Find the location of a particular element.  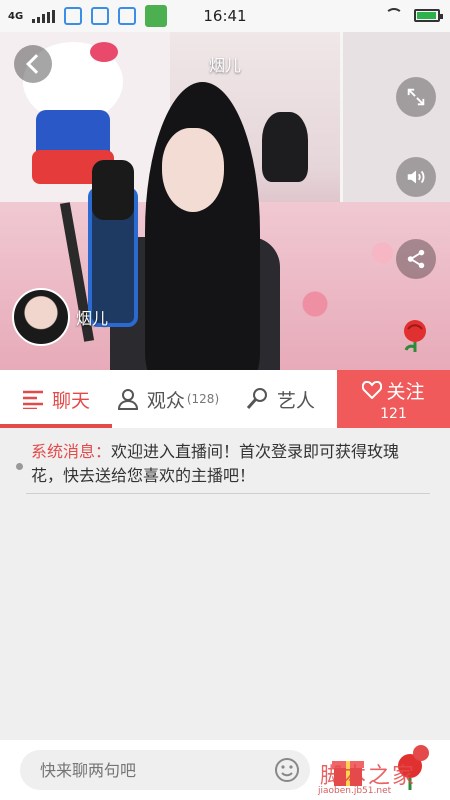

heart-icon is located at coordinates (372, 390).